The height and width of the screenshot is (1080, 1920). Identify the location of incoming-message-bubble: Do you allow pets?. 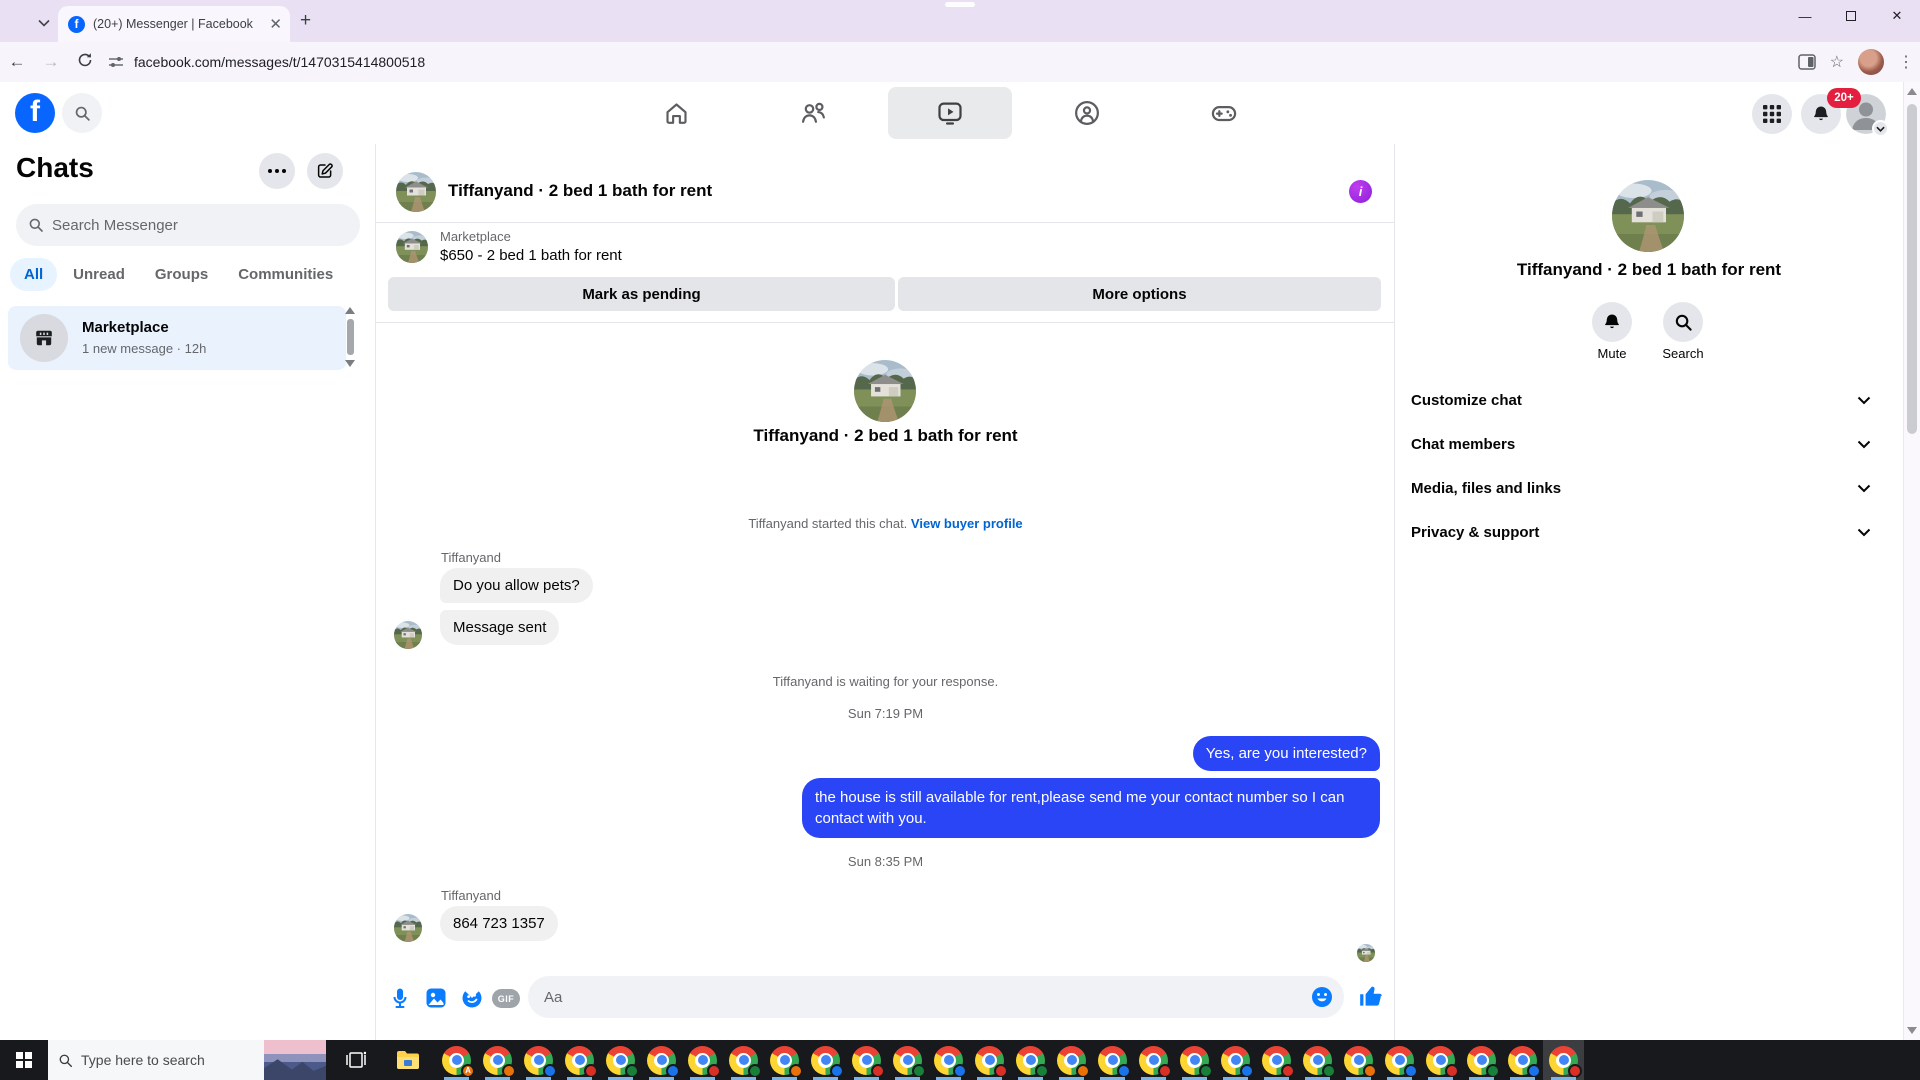
(516, 585).